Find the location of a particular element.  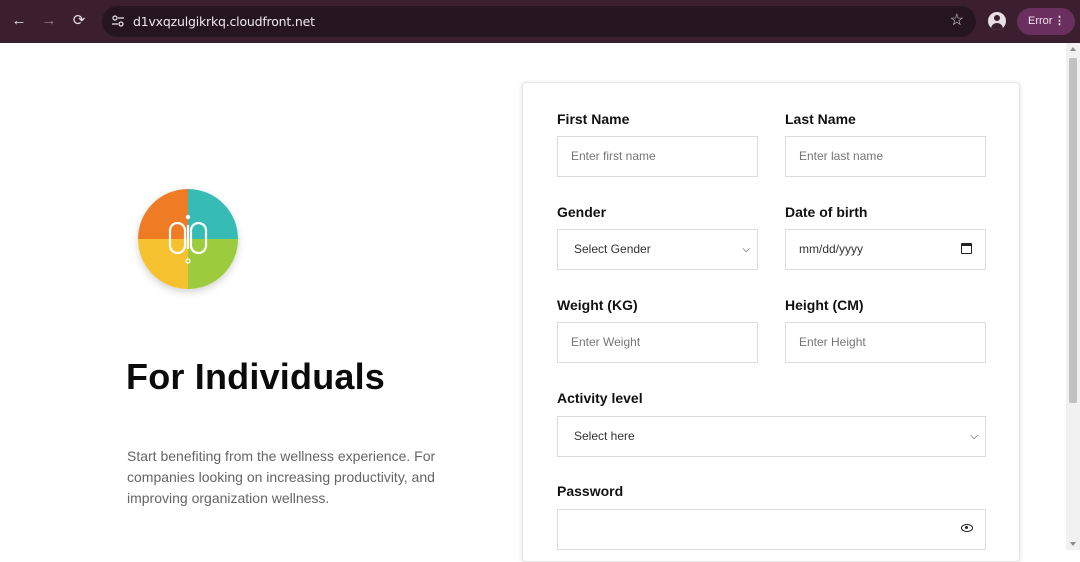

bookmark-star-icon: ☆ is located at coordinates (957, 21).